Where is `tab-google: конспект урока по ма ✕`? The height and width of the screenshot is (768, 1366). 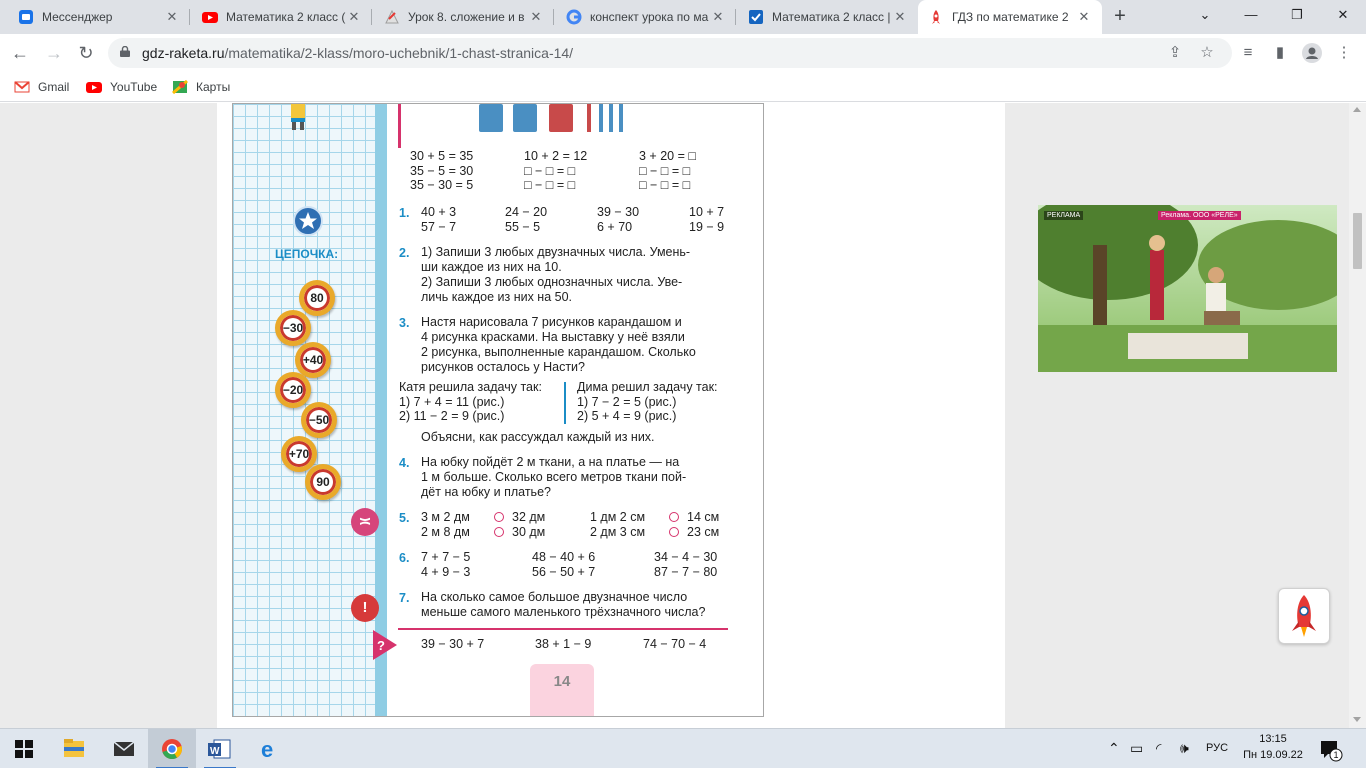
tab-google: конспект урока по ма ✕ is located at coordinates (646, 17).